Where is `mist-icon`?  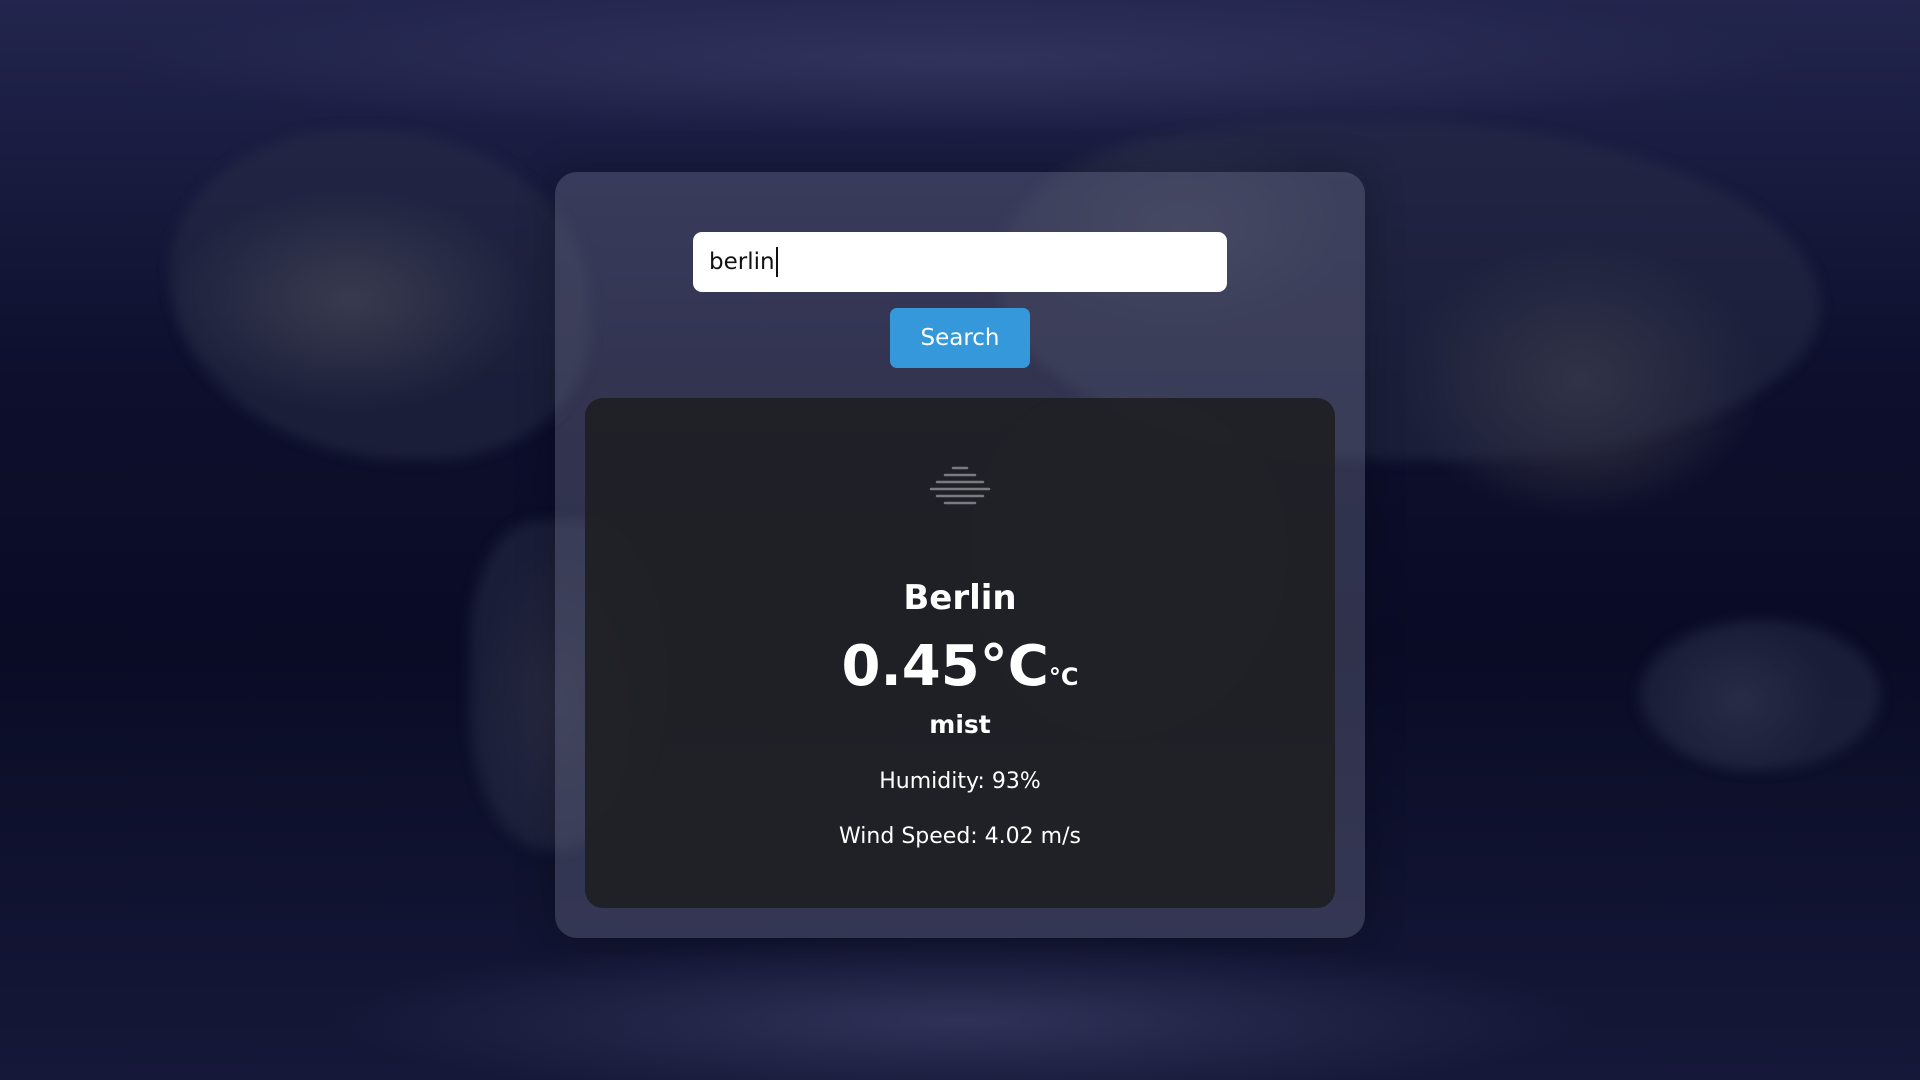
mist-icon is located at coordinates (960, 485).